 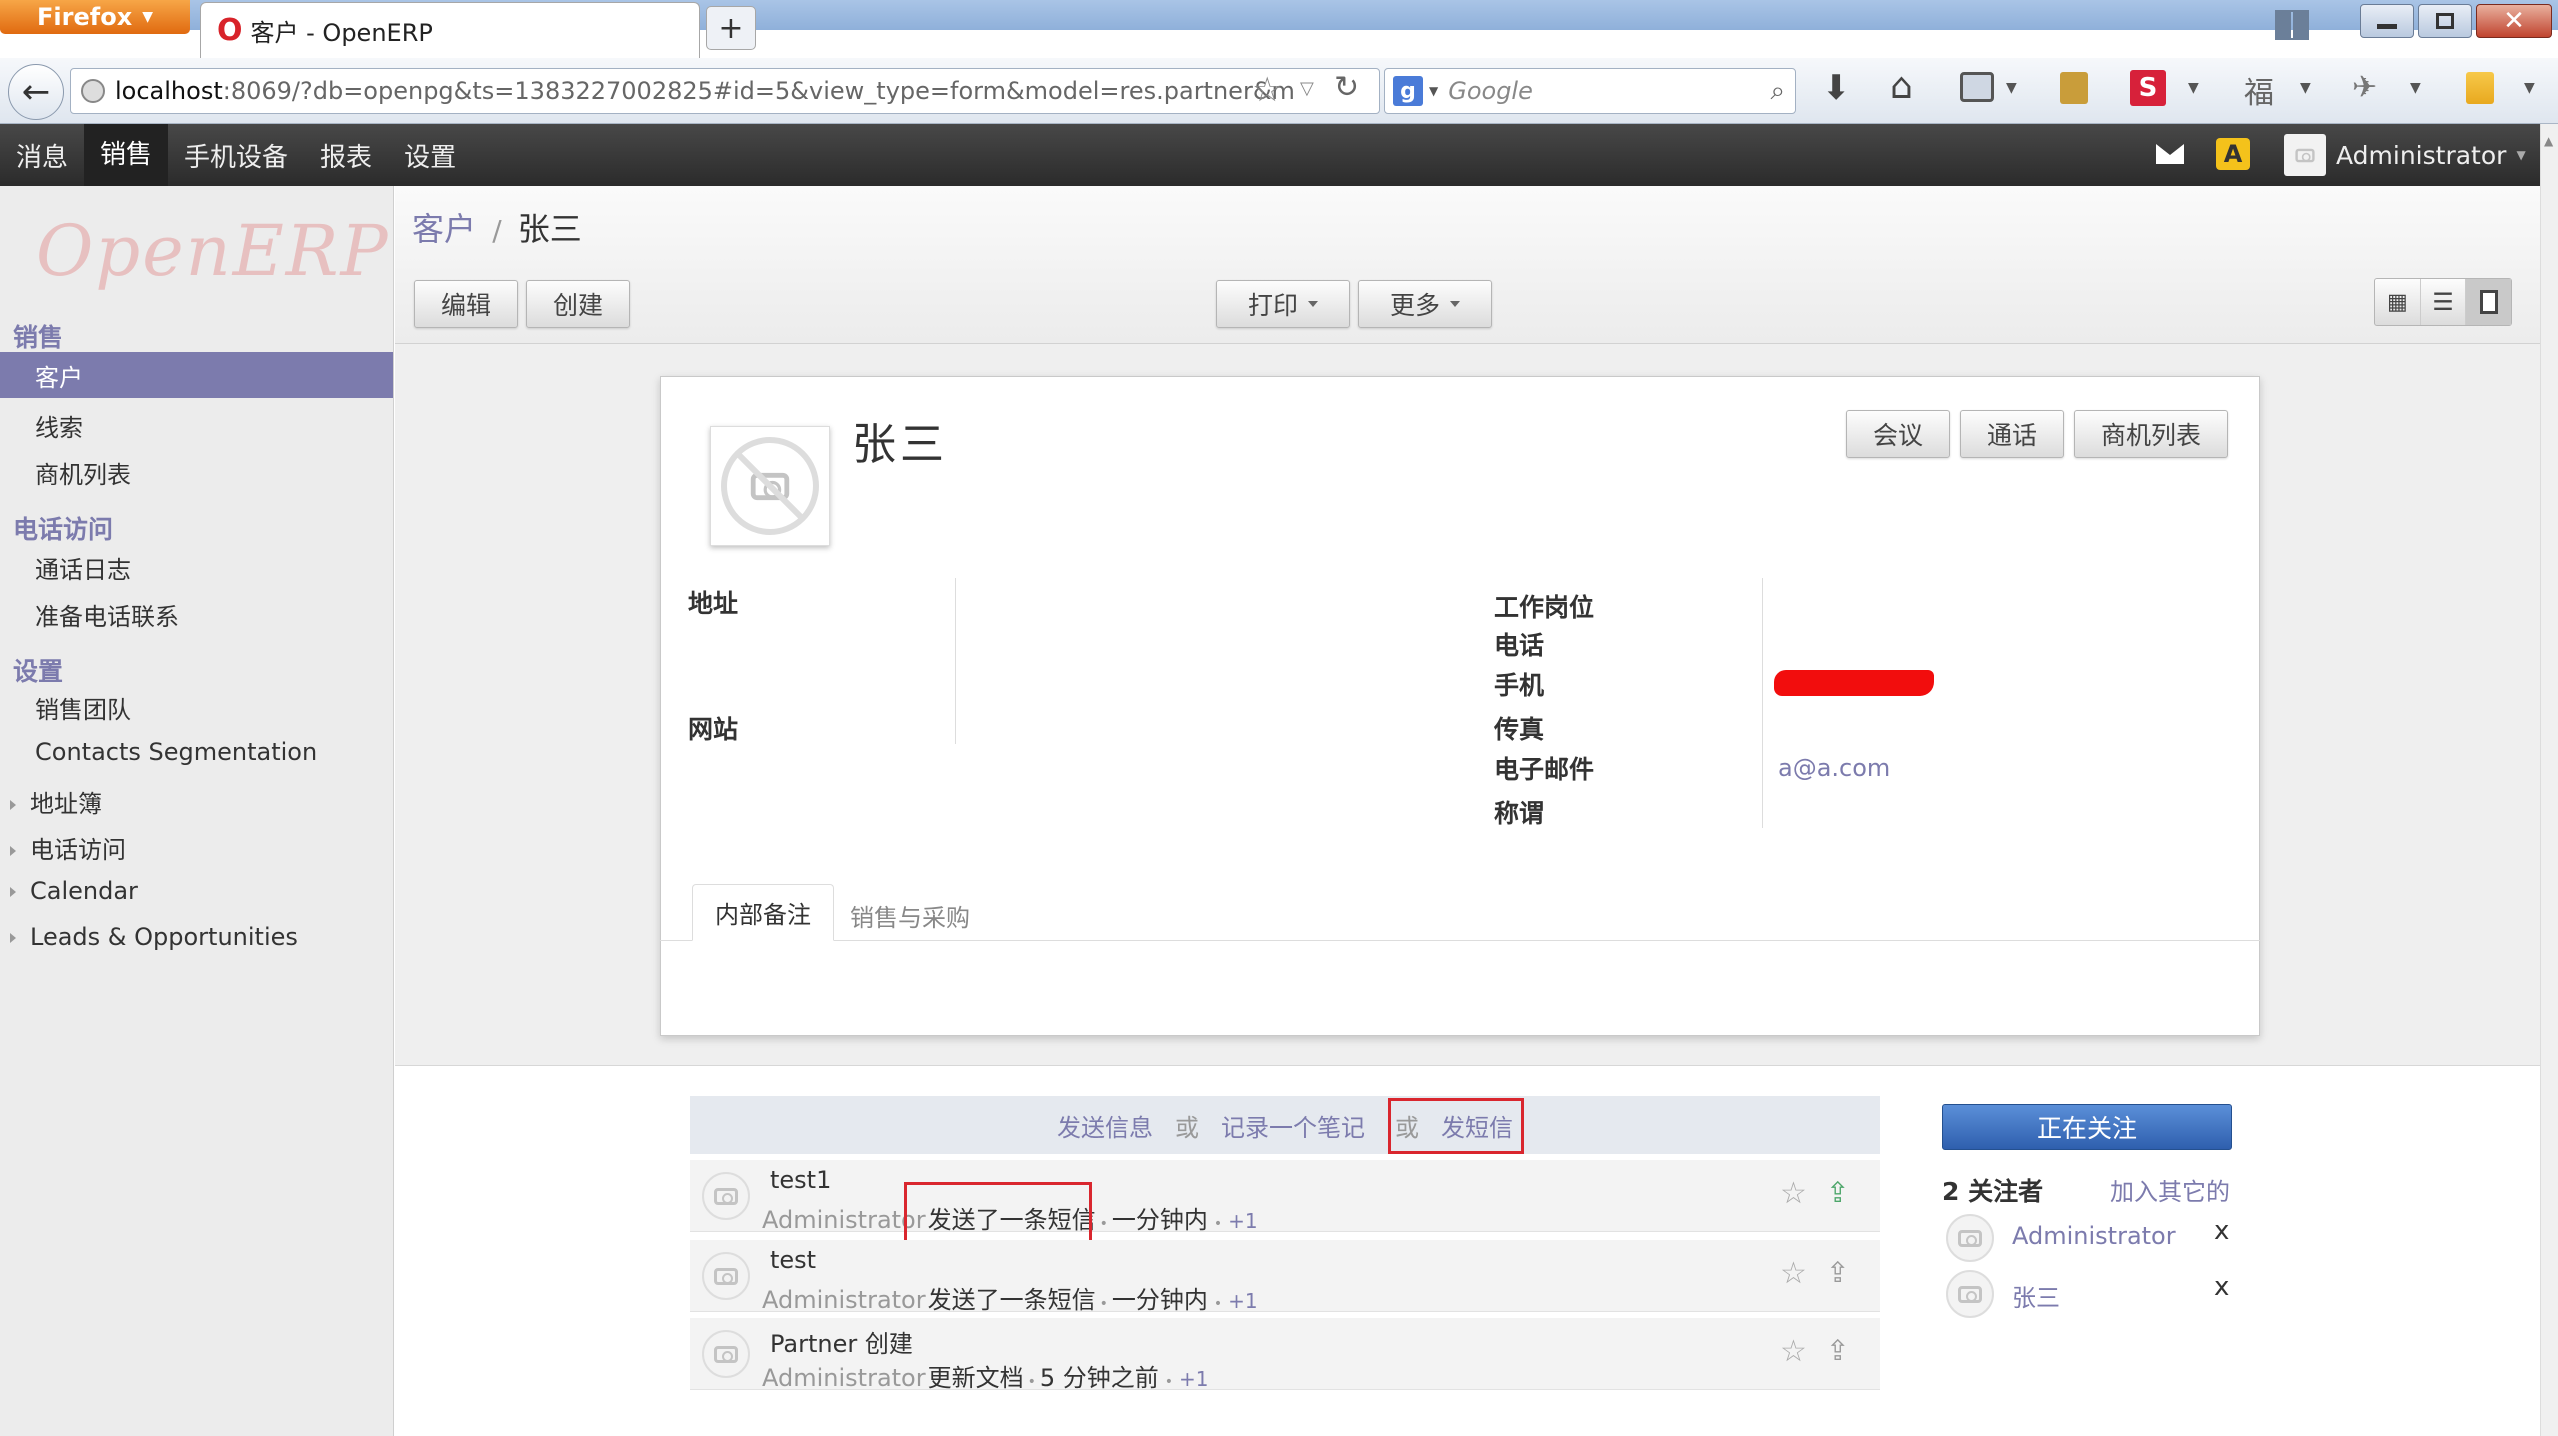 I want to click on user-menu: Administrator ▼, so click(x=2405, y=155).